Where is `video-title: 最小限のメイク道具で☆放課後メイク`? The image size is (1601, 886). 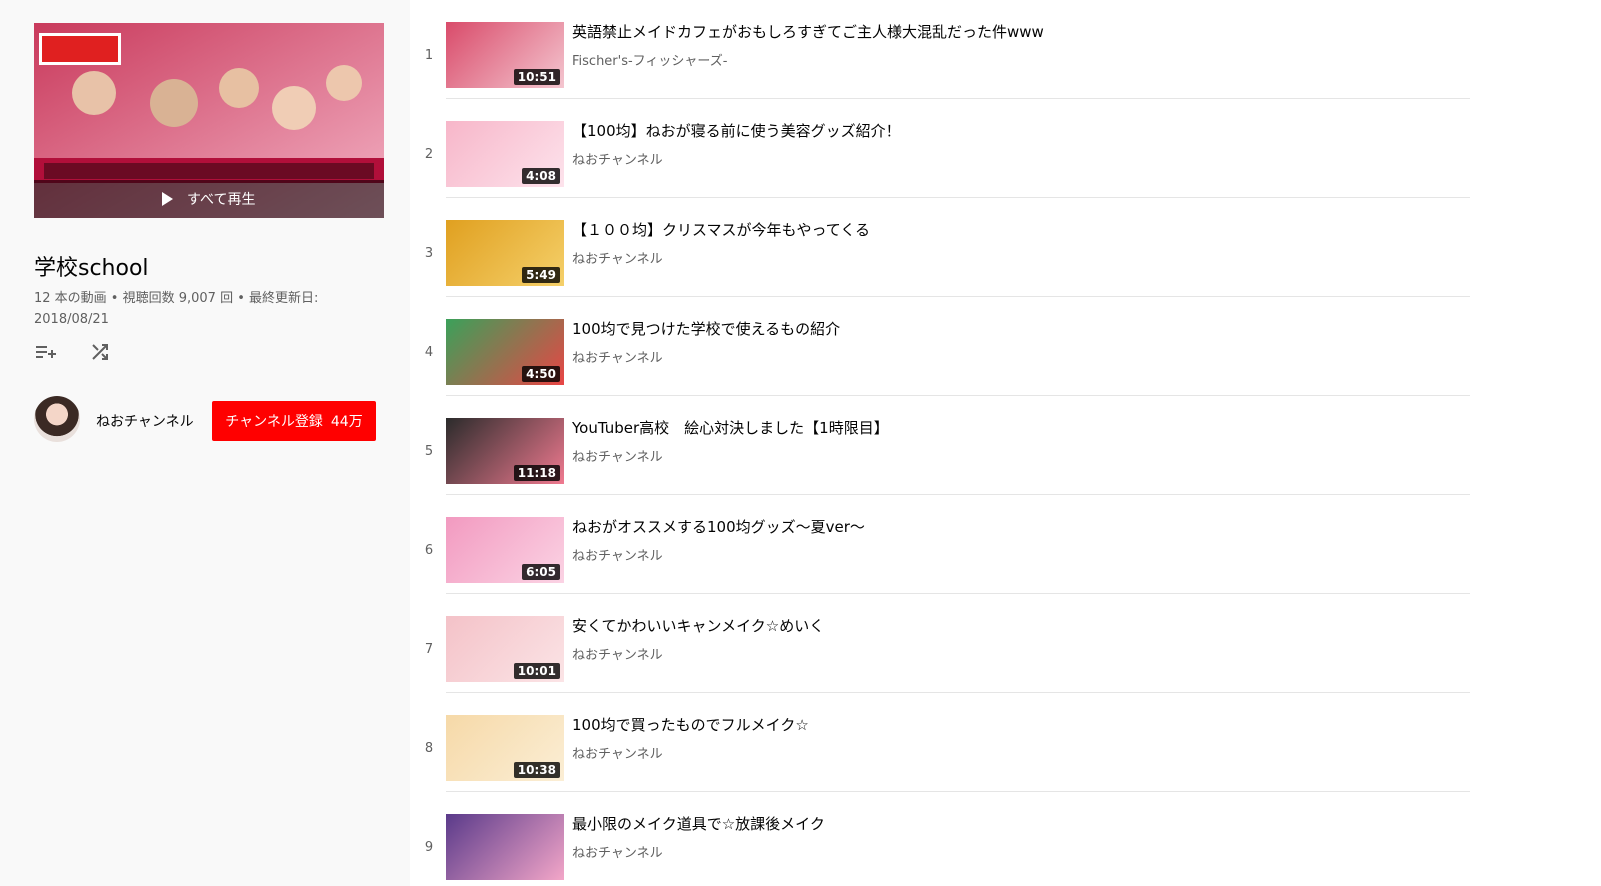
video-title: 最小限のメイク道具で☆放課後メイク is located at coordinates (698, 823).